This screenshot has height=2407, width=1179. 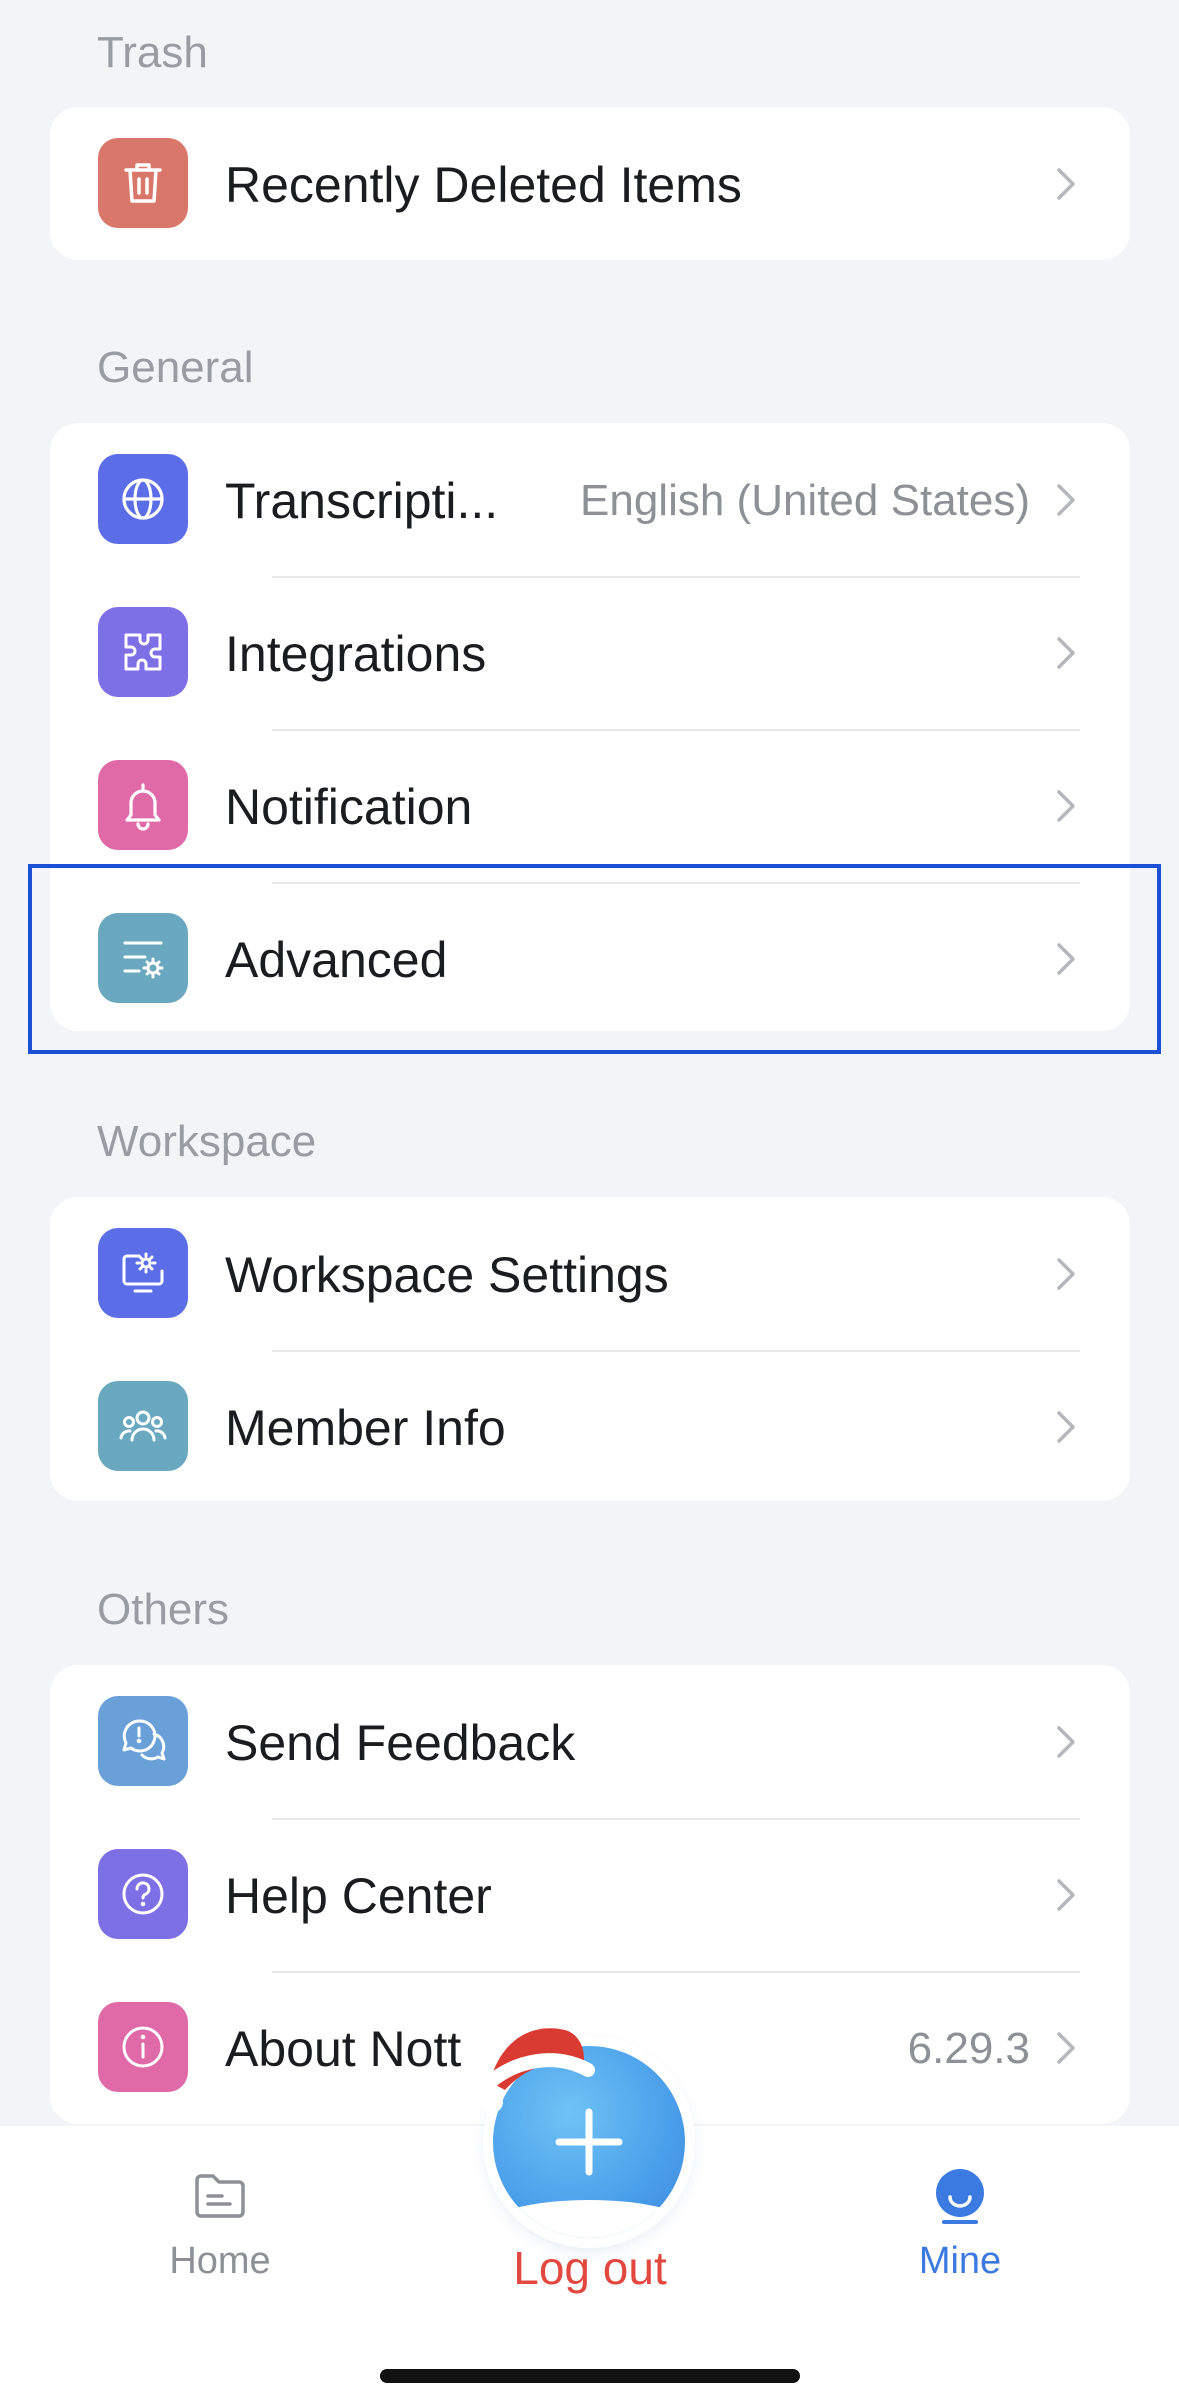 What do you see at coordinates (143, 805) in the screenshot?
I see `bell-icon` at bounding box center [143, 805].